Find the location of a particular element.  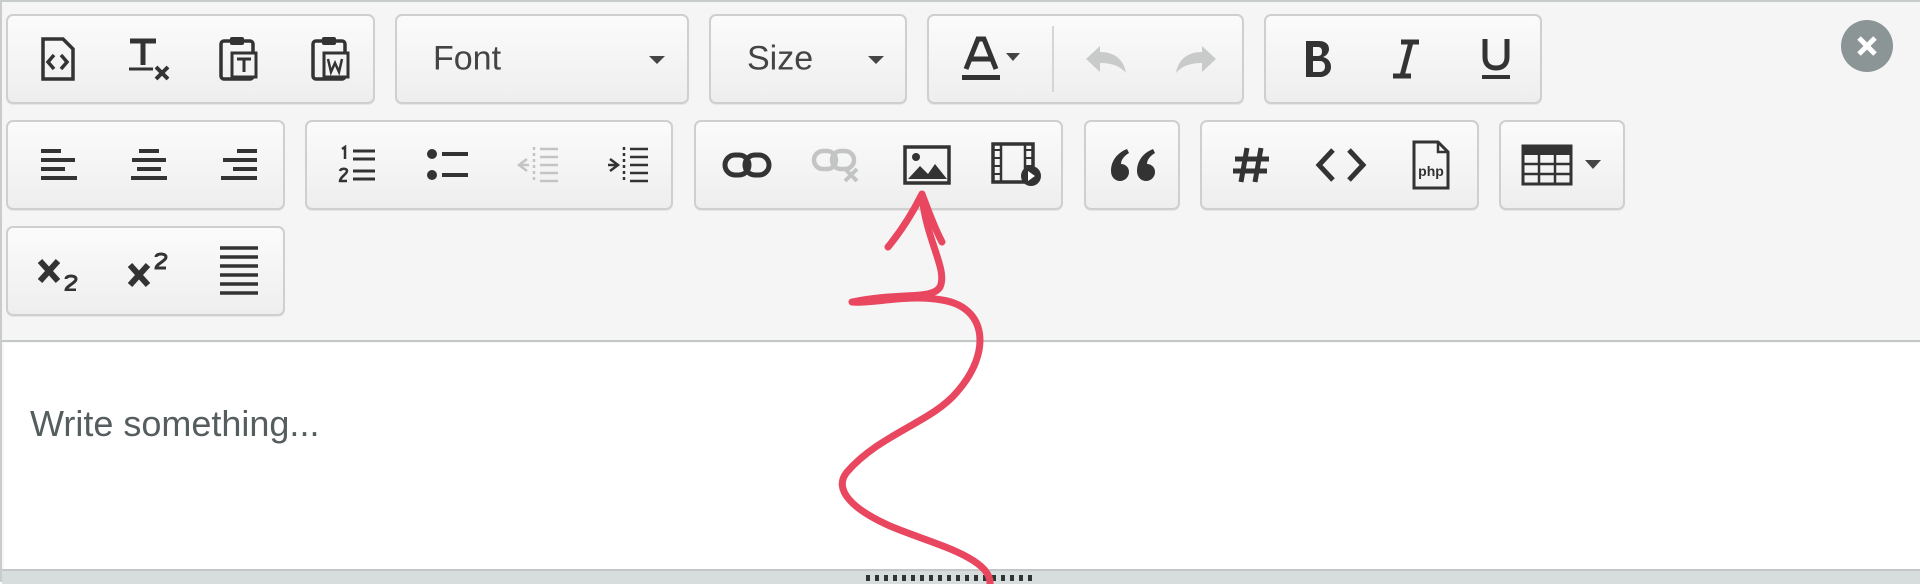

blockquote-icon is located at coordinates (1133, 165).